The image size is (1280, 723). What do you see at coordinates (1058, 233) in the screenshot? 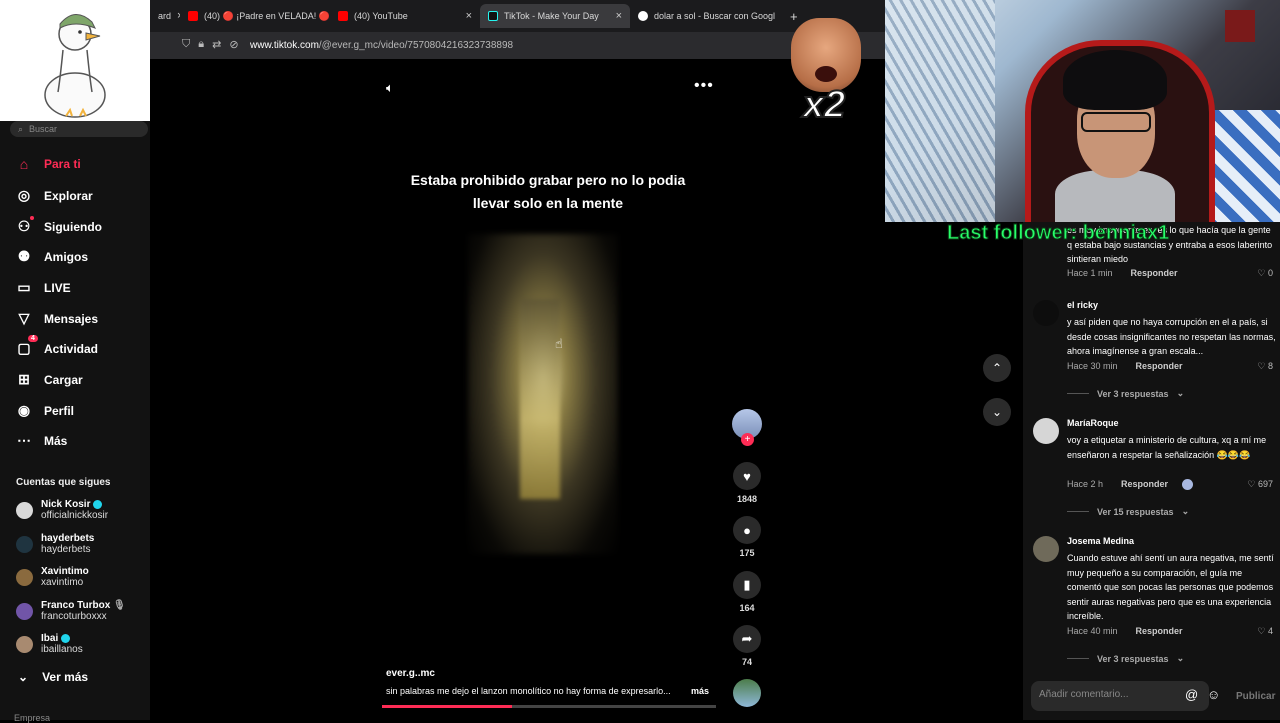
I see `last-follower-overlay: Last follower: benniax1` at bounding box center [1058, 233].